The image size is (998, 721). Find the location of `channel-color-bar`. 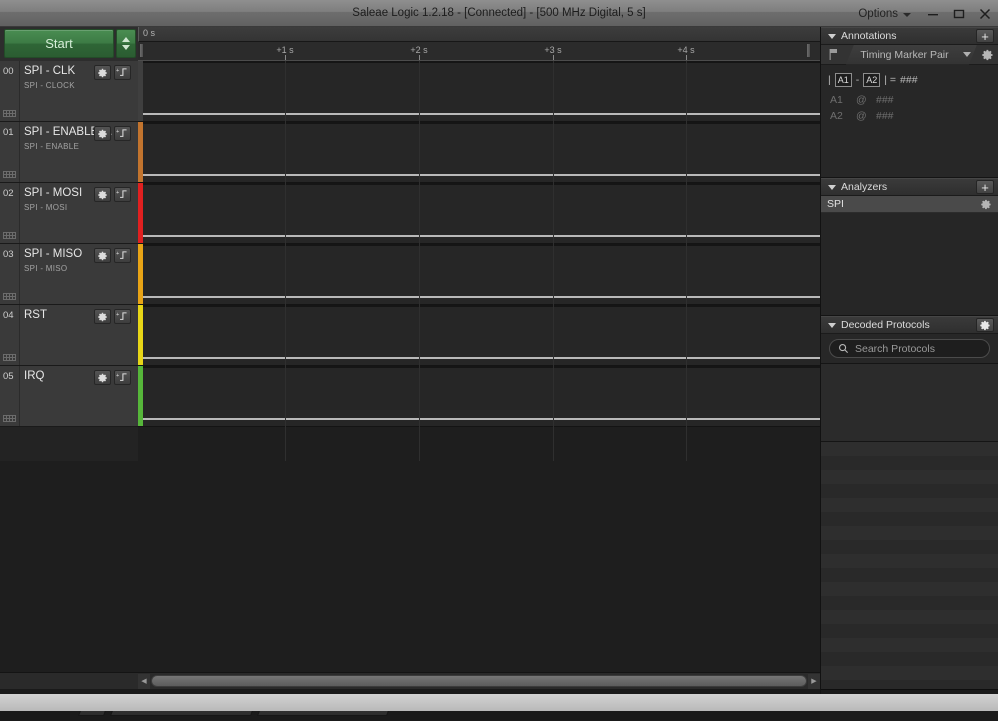

channel-color-bar is located at coordinates (140, 91).